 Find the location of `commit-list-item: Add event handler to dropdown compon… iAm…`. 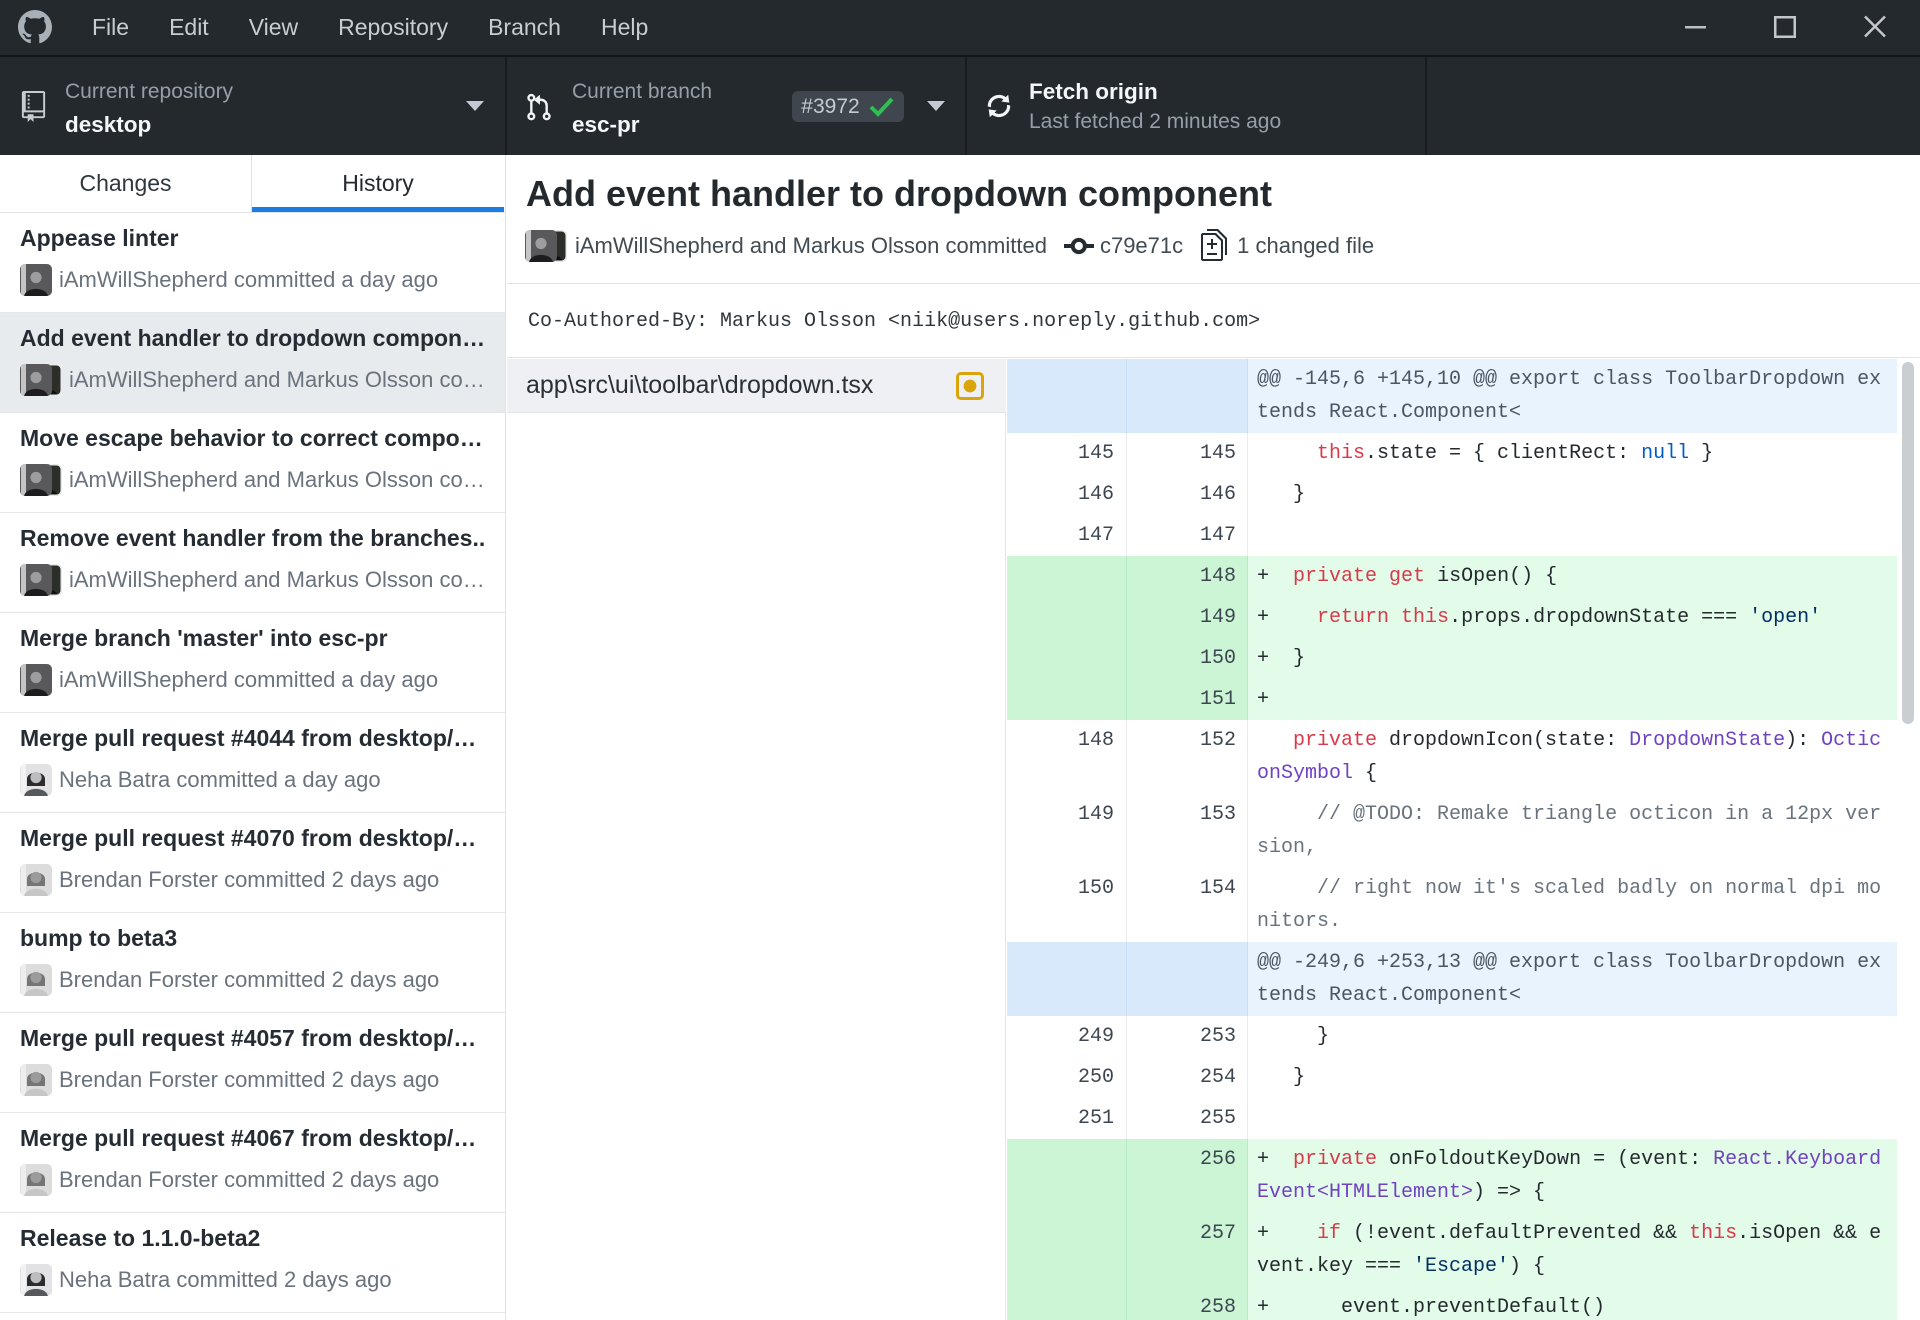

commit-list-item: Add event handler to dropdown compon… iAm… is located at coordinates (252, 363).